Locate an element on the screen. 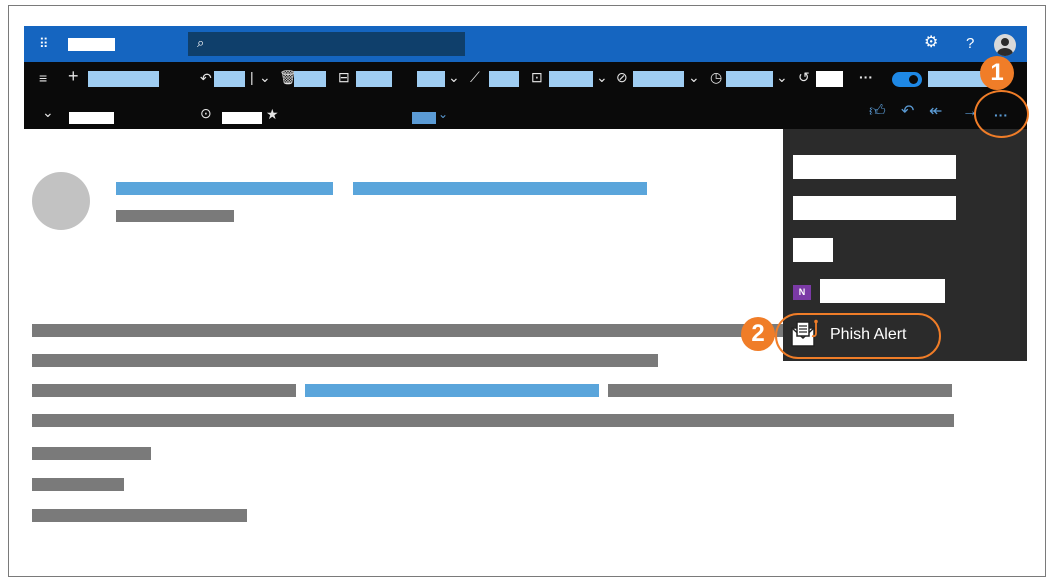 This screenshot has width=1052, height=577. onenote-icon: N is located at coordinates (802, 292).